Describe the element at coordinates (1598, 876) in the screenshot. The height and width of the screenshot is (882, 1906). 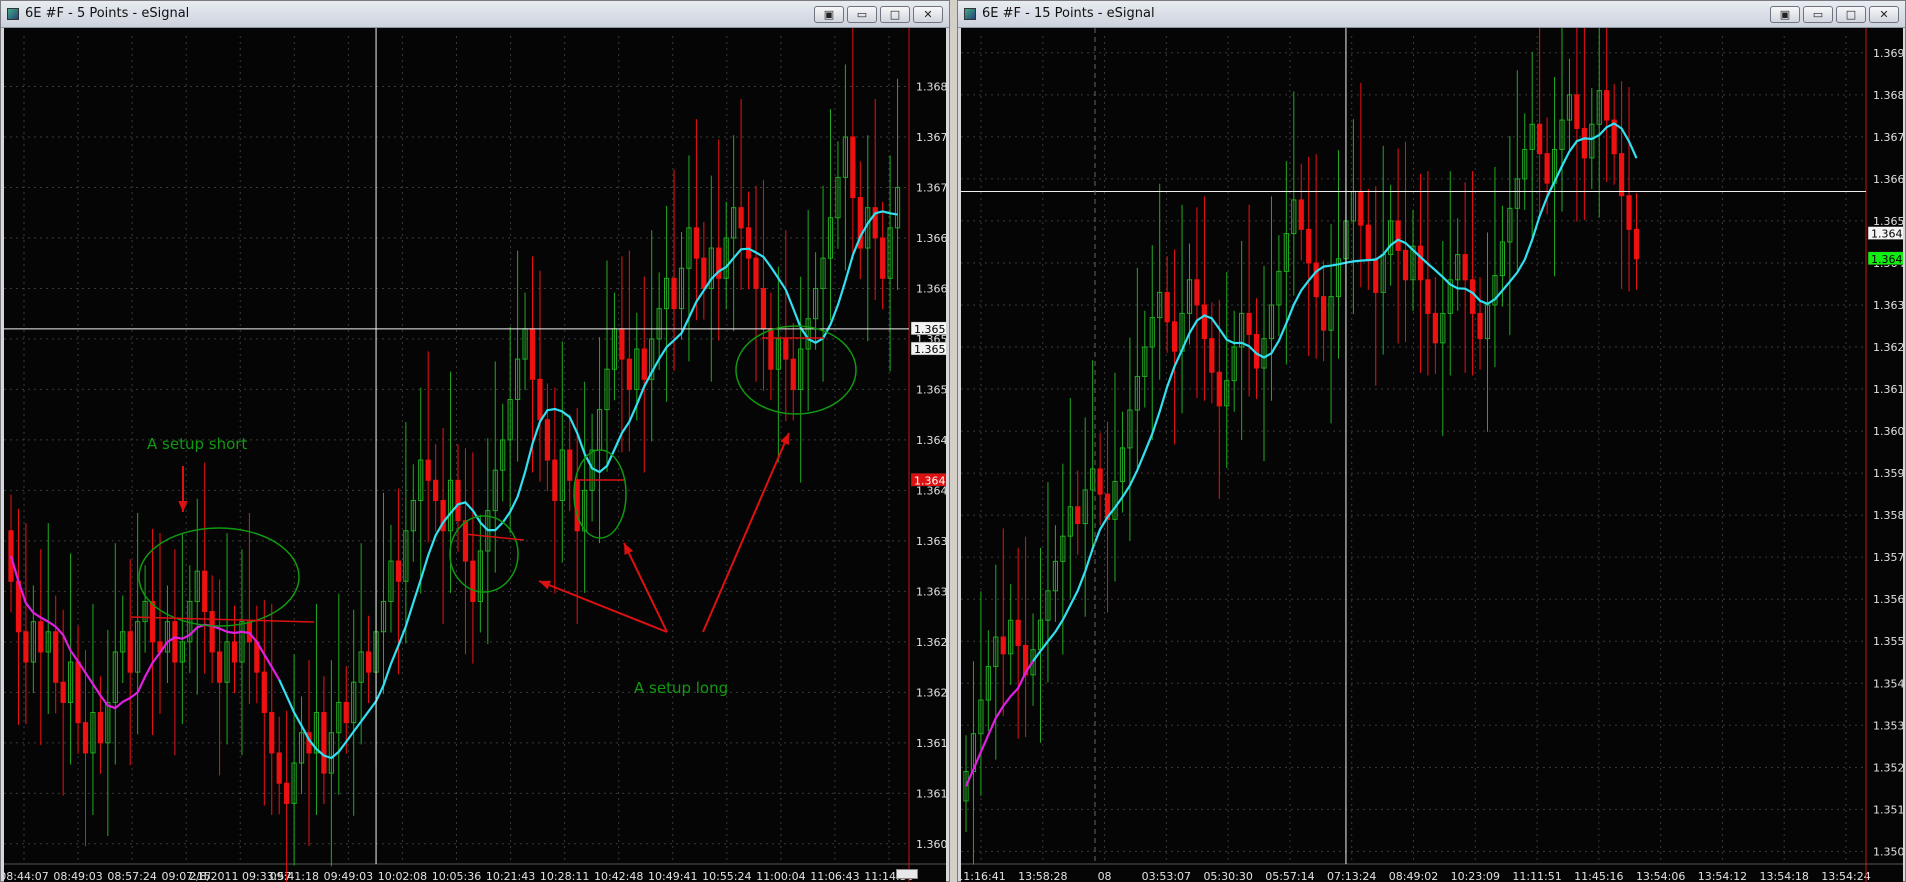
I see `x-tick-label: 11:45:16` at that location.